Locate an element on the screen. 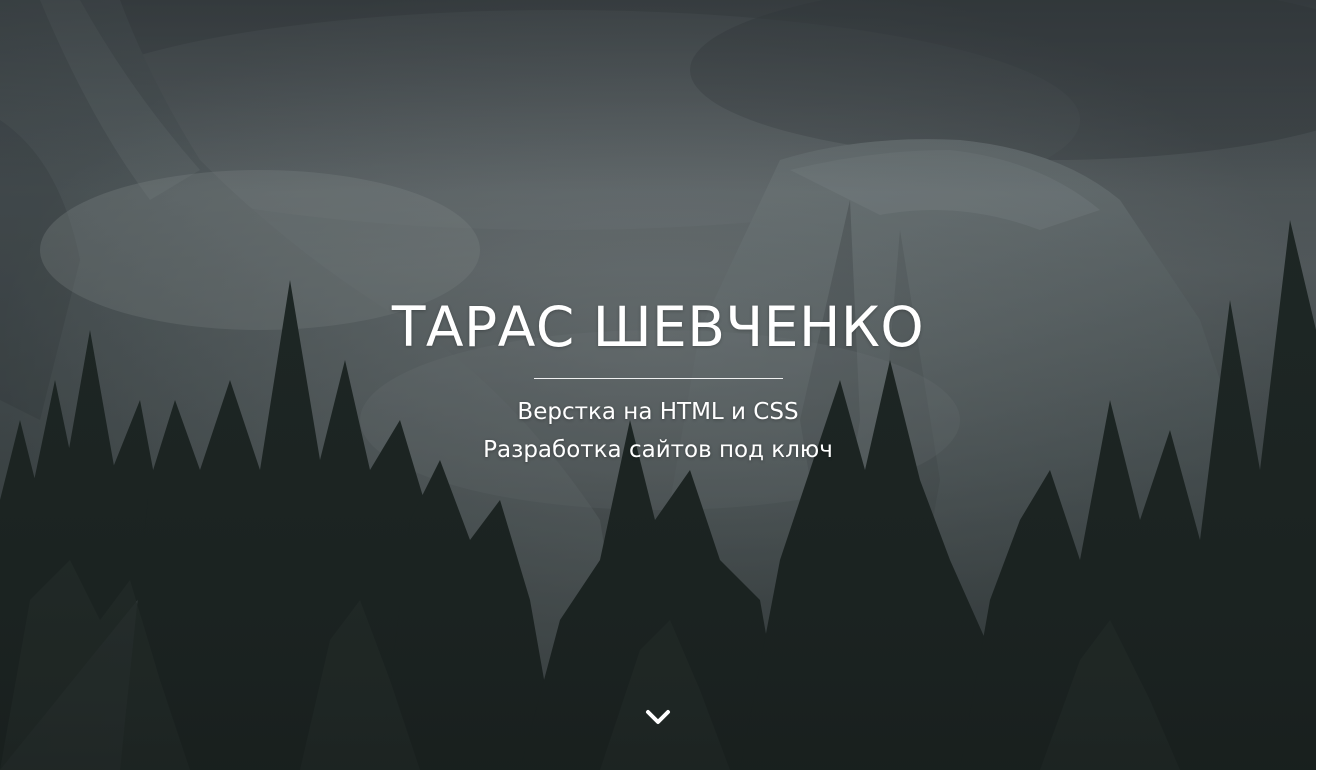  scroll-down-button is located at coordinates (658, 717).